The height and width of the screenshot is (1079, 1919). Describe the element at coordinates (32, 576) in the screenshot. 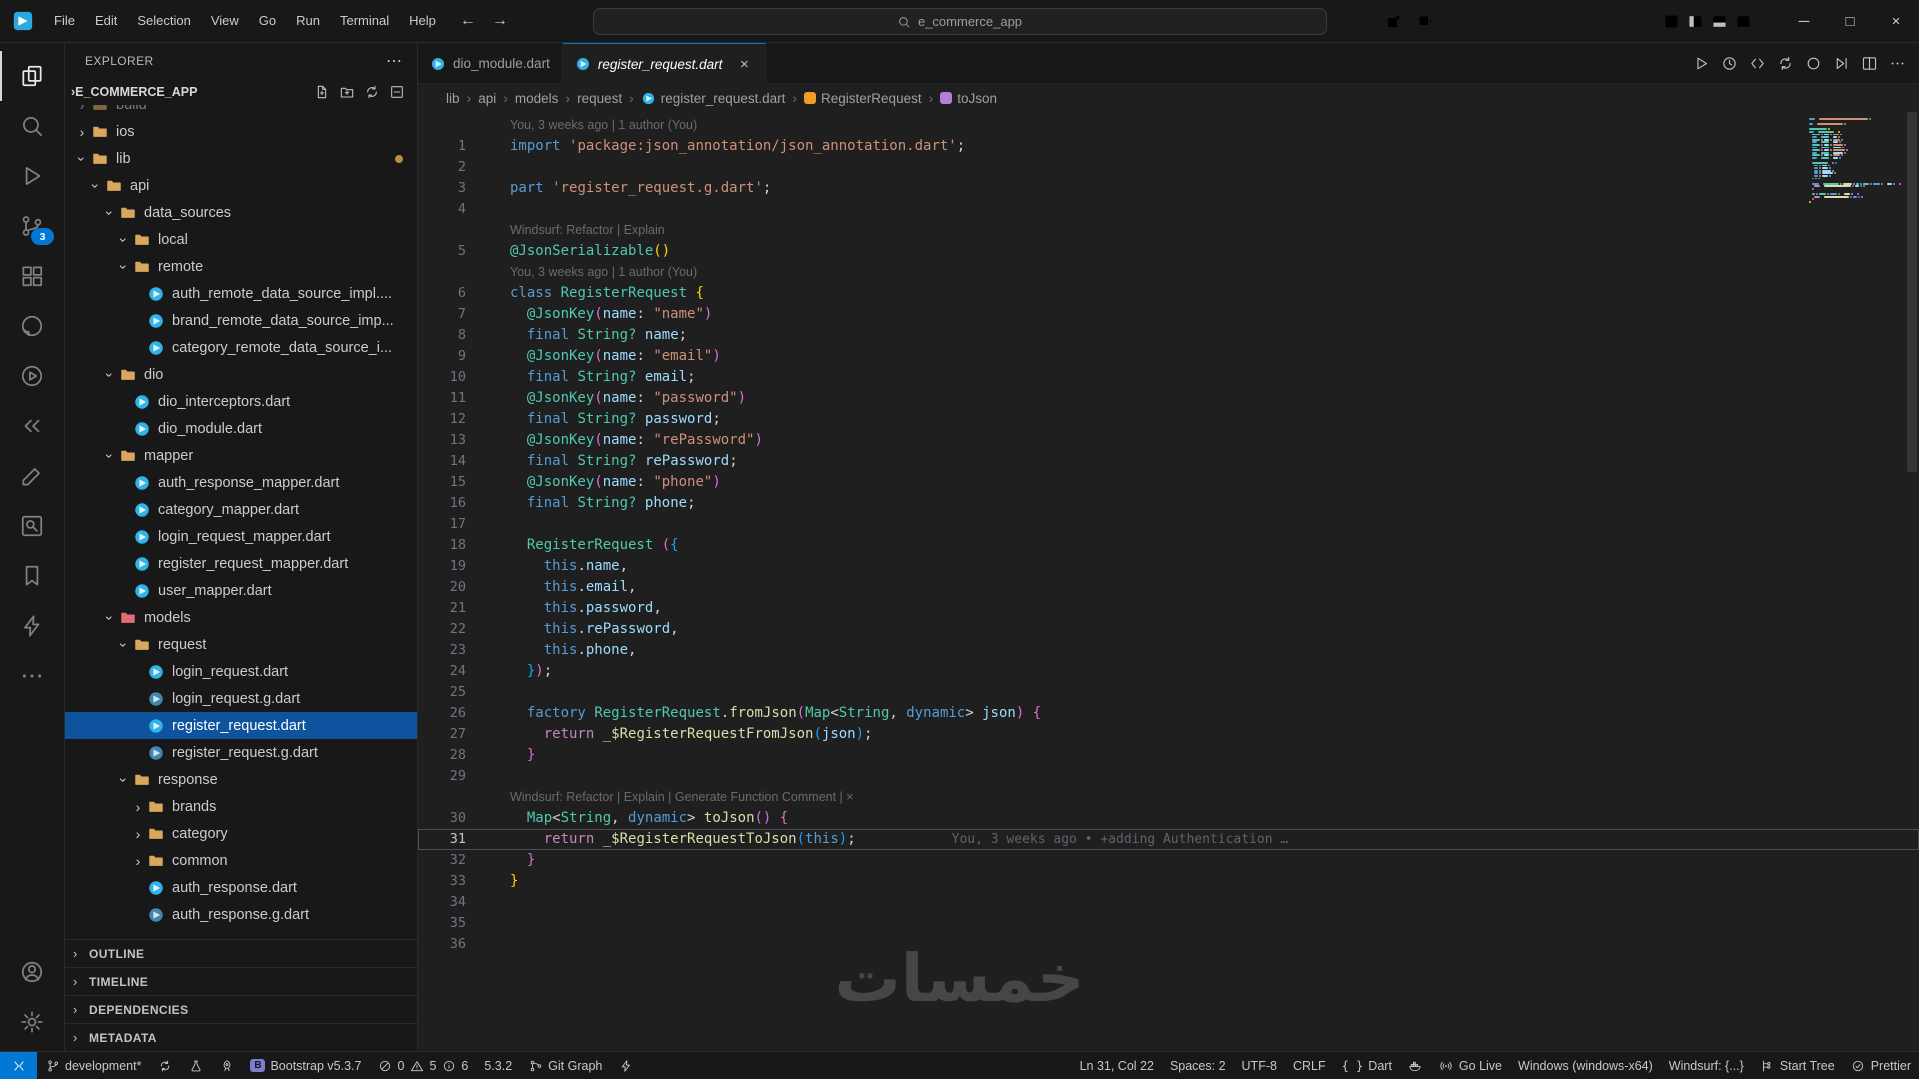

I see `activitybar-bookmarks` at that location.